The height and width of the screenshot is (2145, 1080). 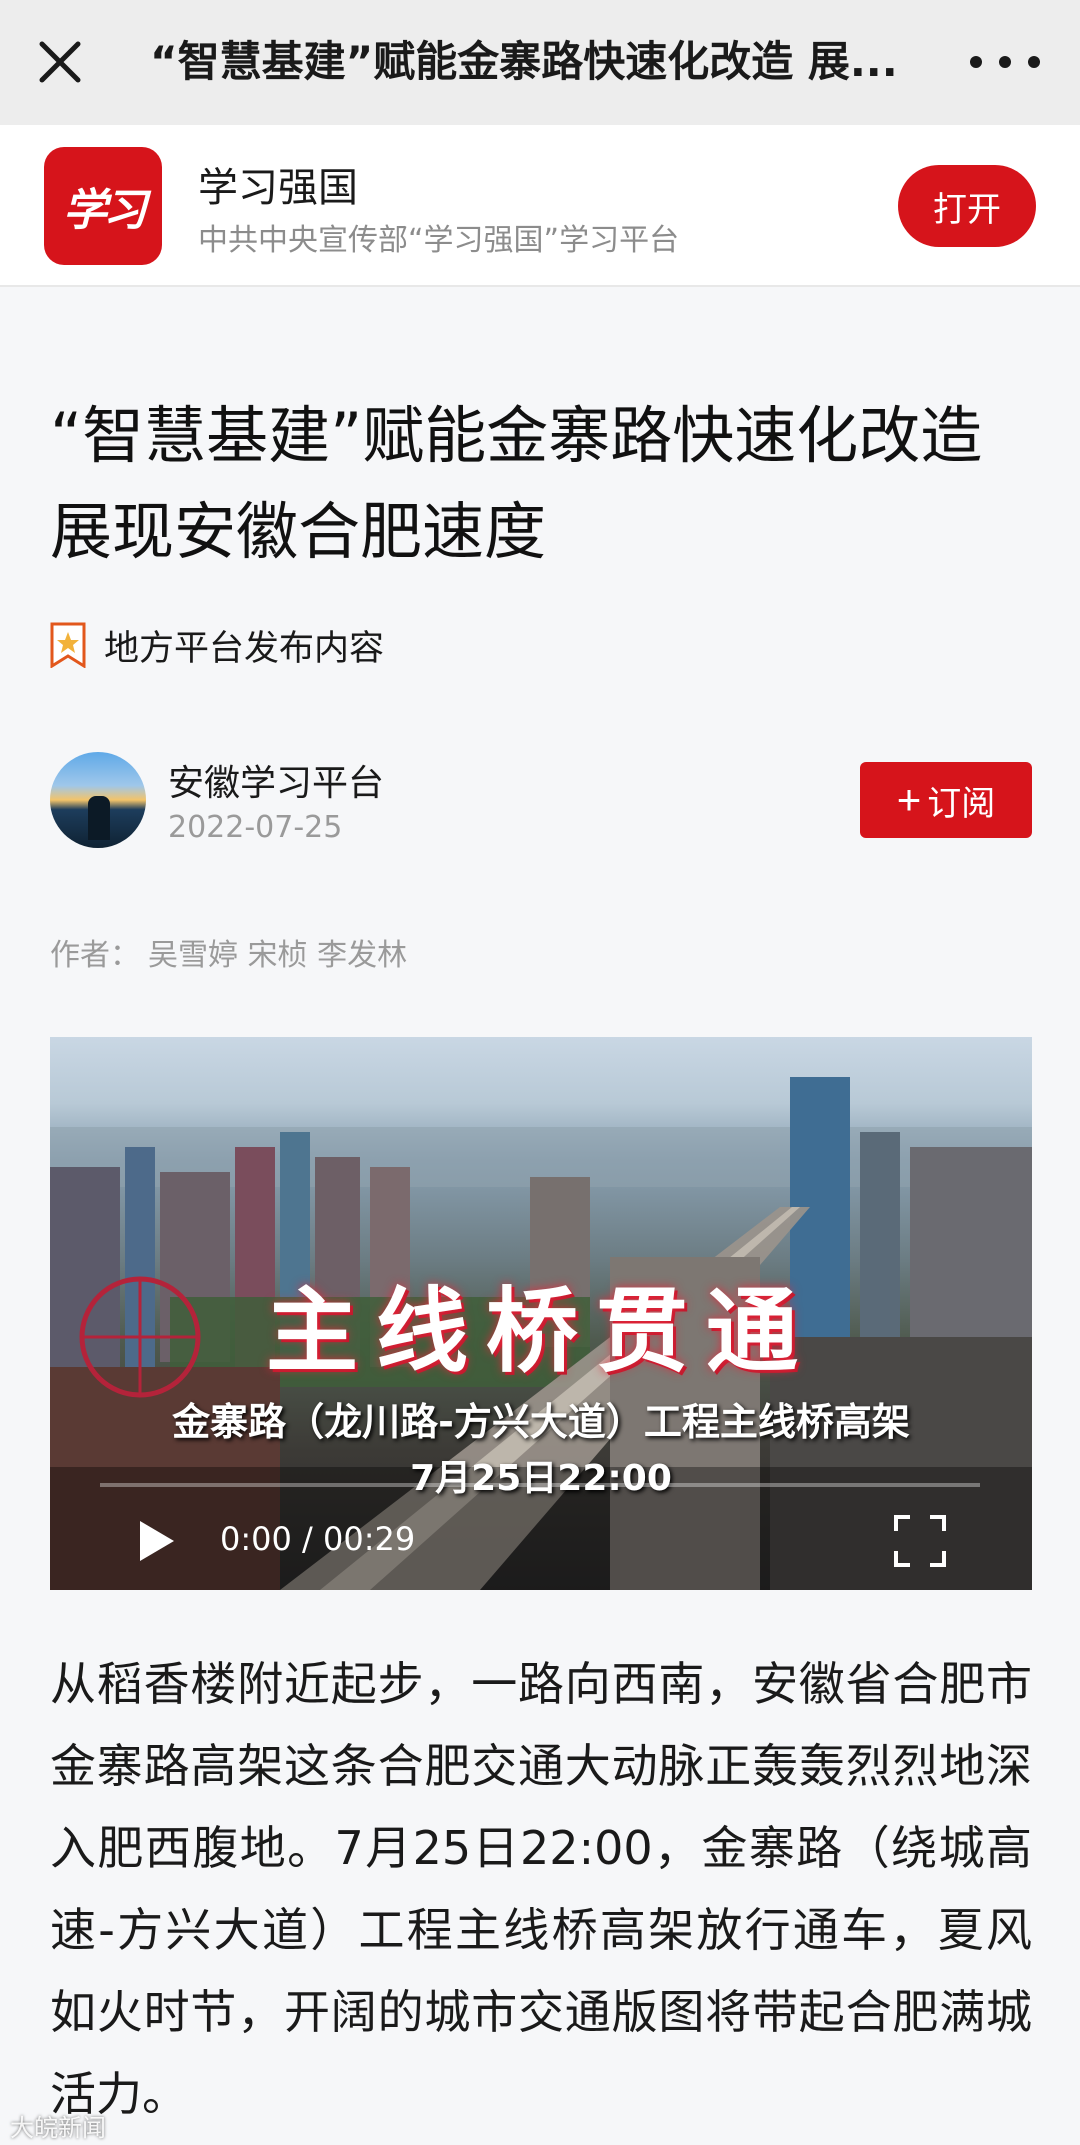 What do you see at coordinates (540, 1485) in the screenshot?
I see `video-progress-bar` at bounding box center [540, 1485].